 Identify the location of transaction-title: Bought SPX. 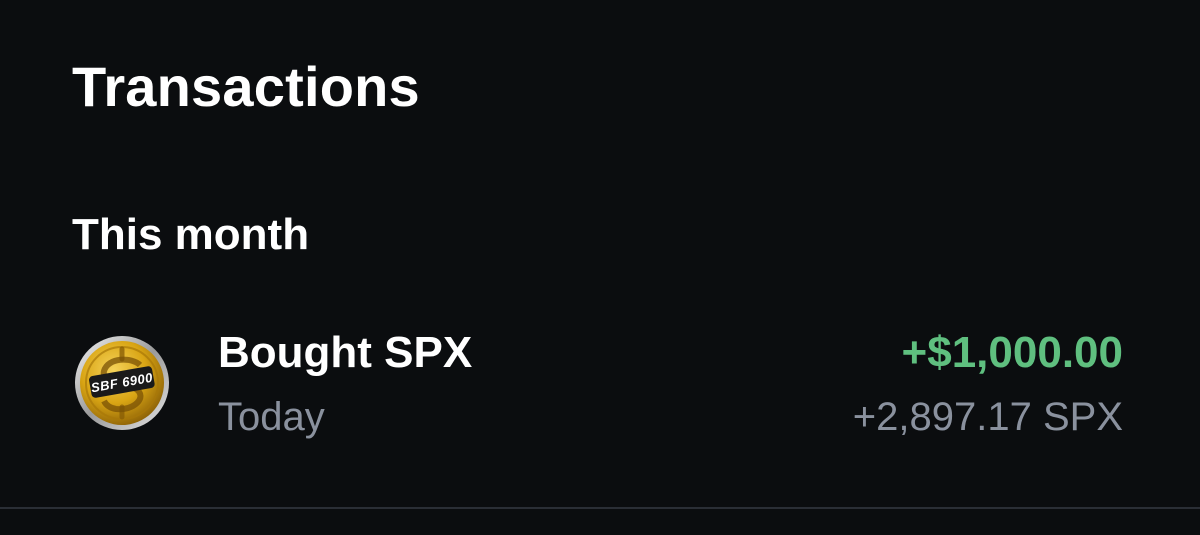
(345, 352).